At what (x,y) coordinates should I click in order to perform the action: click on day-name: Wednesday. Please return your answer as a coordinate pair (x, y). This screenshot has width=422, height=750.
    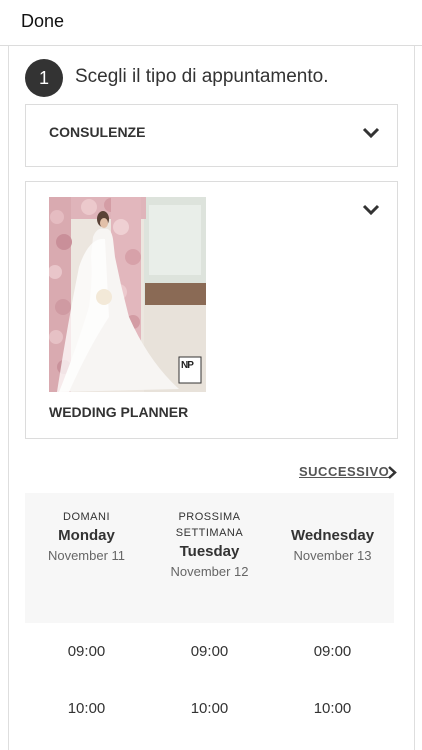
    Looking at the image, I should click on (332, 535).